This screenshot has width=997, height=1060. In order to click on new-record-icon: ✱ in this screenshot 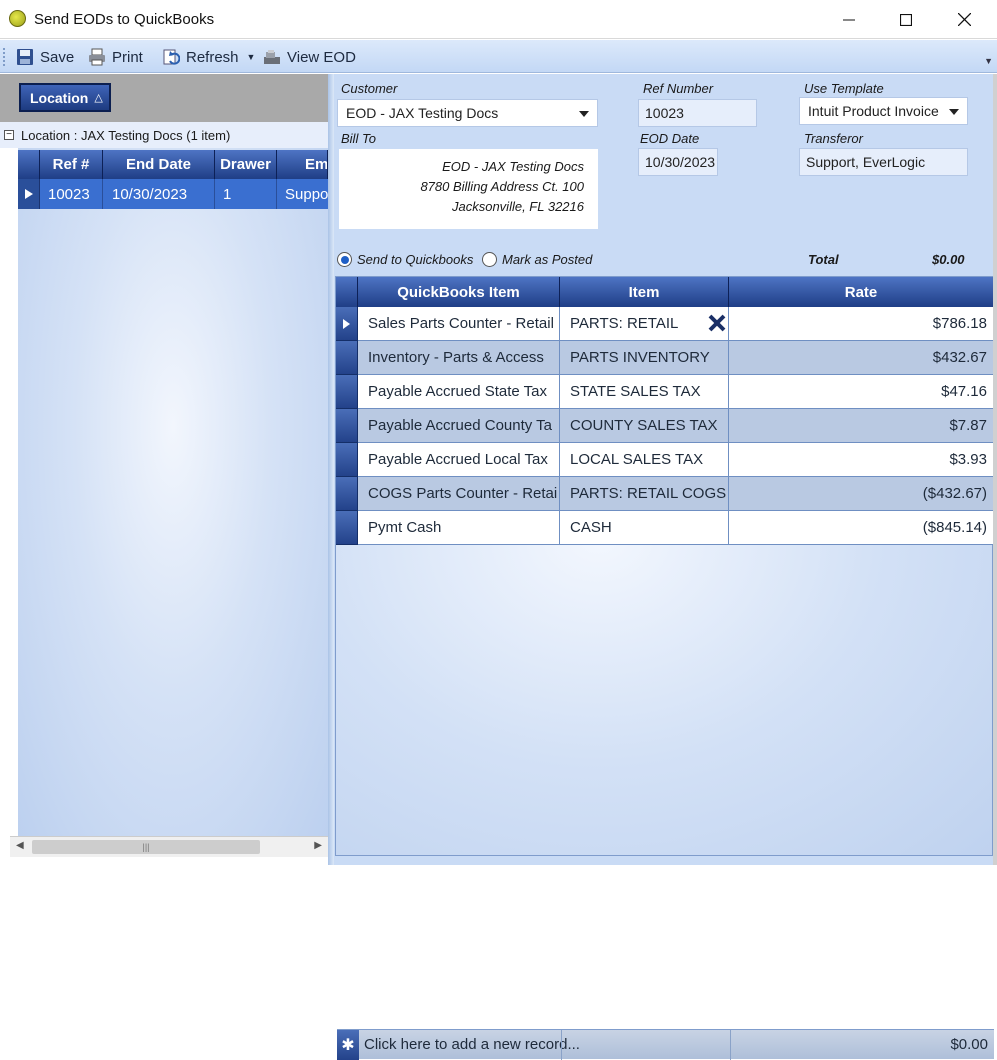, I will do `click(348, 1044)`.